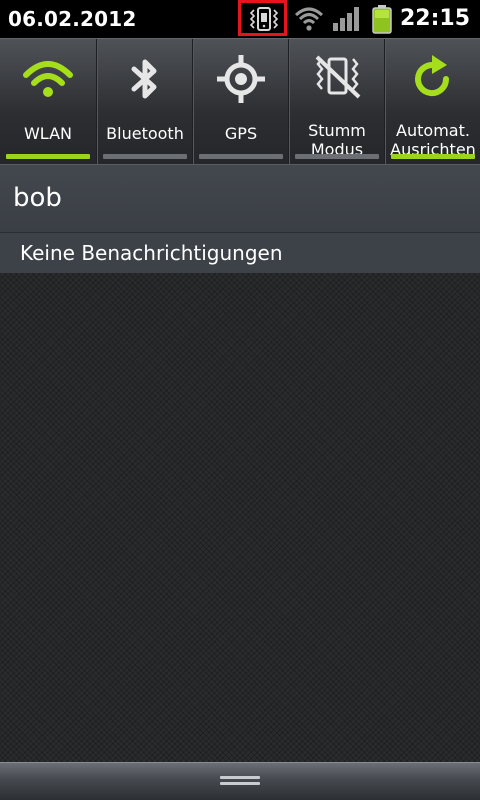  What do you see at coordinates (241, 133) in the screenshot?
I see `toggle-gps-label: GPS` at bounding box center [241, 133].